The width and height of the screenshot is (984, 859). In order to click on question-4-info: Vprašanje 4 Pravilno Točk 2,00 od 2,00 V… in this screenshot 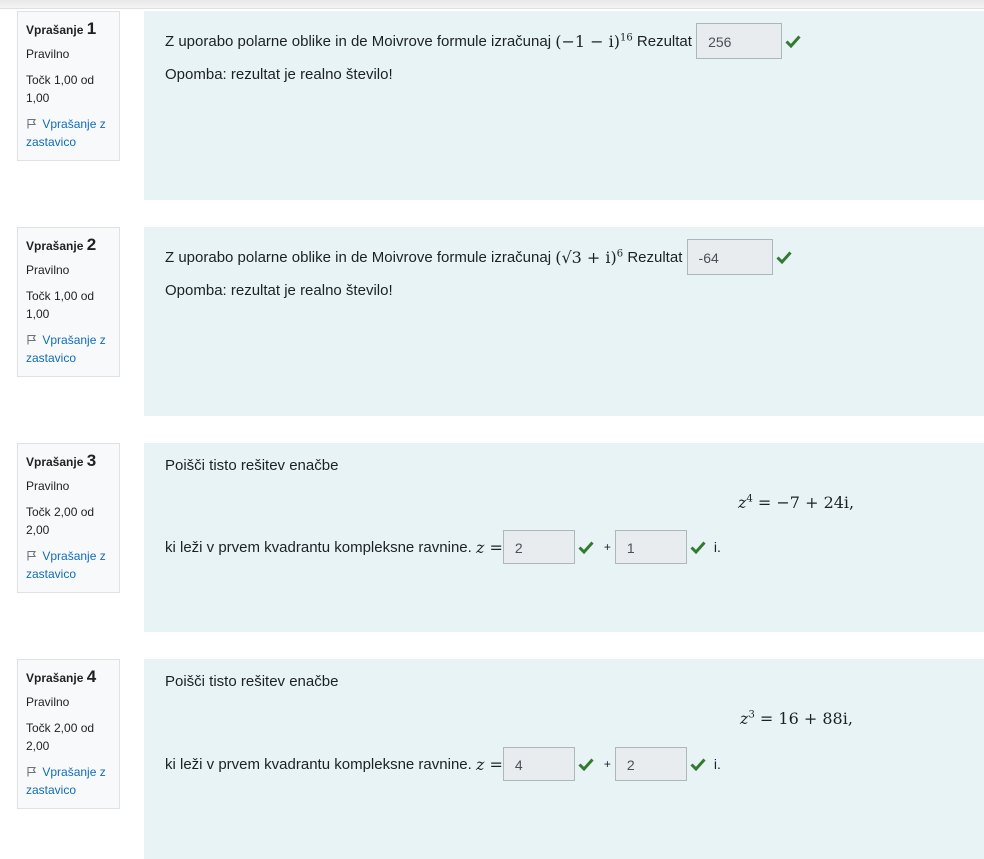, I will do `click(68, 734)`.